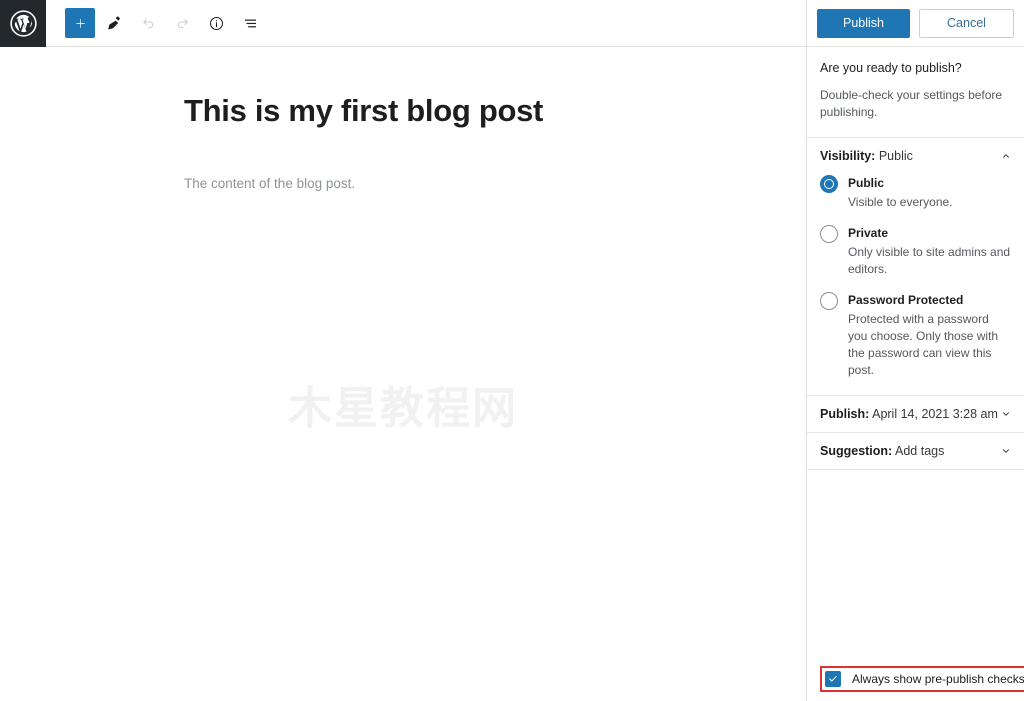 This screenshot has height=701, width=1024. I want to click on visibility-panel-toggle: Visibility: Public, so click(915, 156).